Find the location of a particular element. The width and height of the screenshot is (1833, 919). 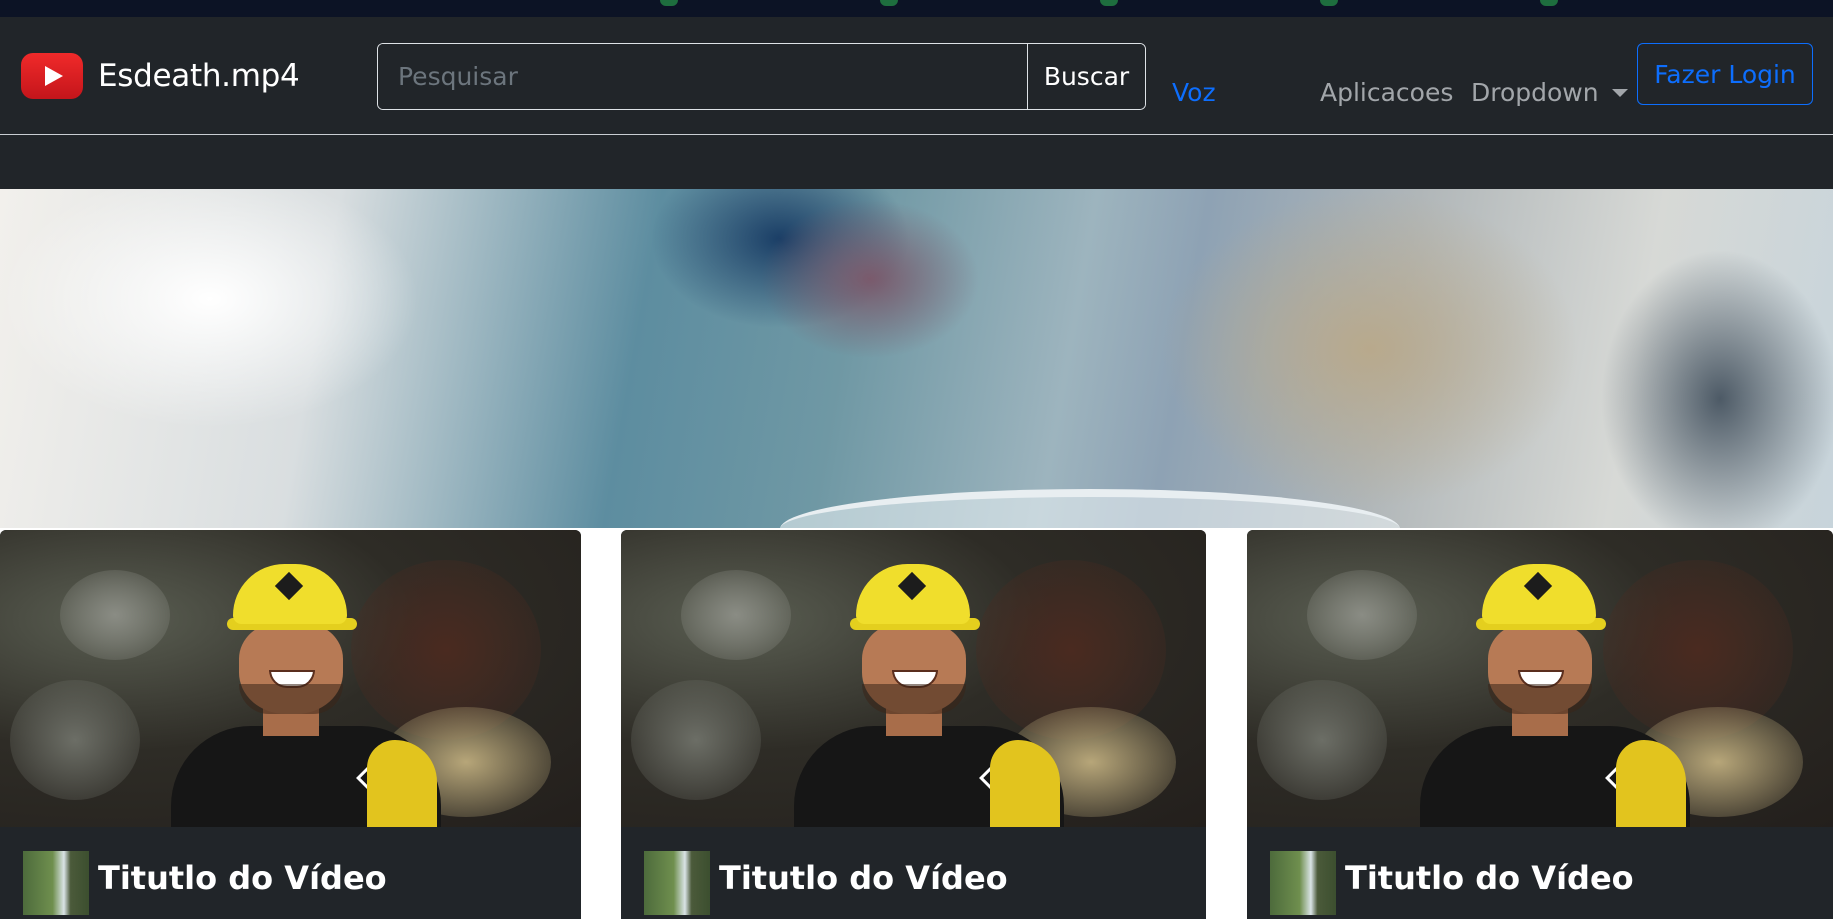

search-form: Buscar is located at coordinates (761, 76).